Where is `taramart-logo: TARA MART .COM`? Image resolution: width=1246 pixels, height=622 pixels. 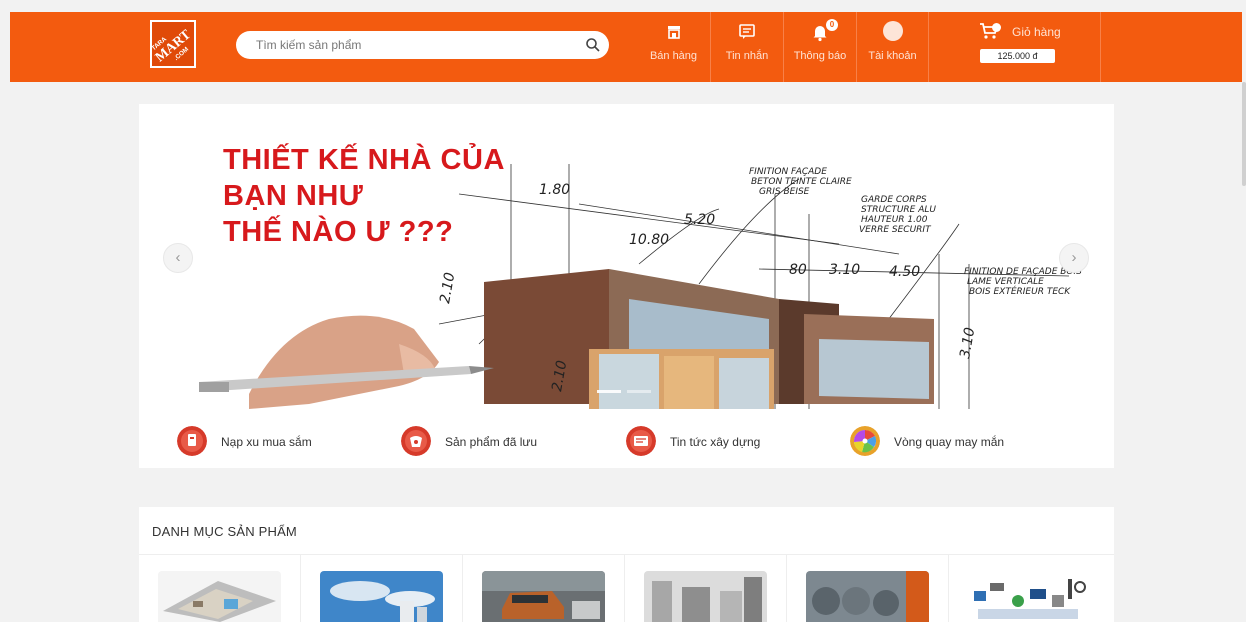 taramart-logo: TARA MART .COM is located at coordinates (173, 44).